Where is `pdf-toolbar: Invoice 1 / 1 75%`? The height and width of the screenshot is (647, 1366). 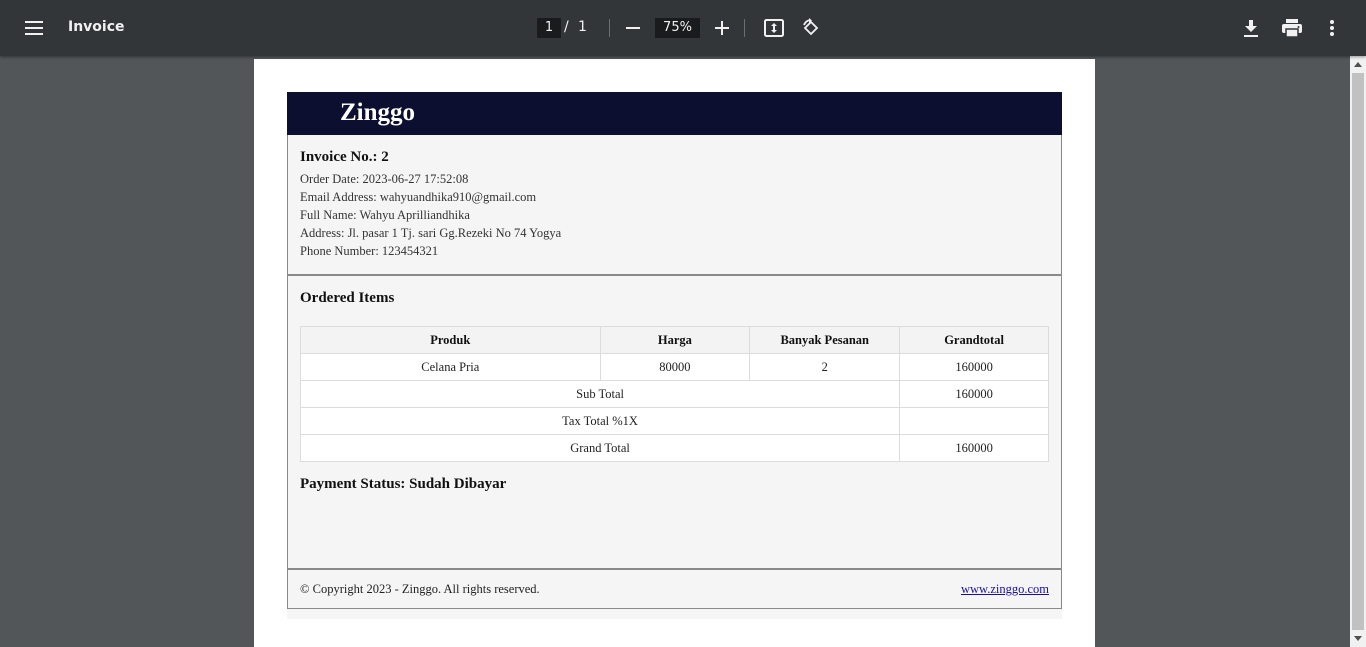
pdf-toolbar: Invoice 1 / 1 75% is located at coordinates (683, 28).